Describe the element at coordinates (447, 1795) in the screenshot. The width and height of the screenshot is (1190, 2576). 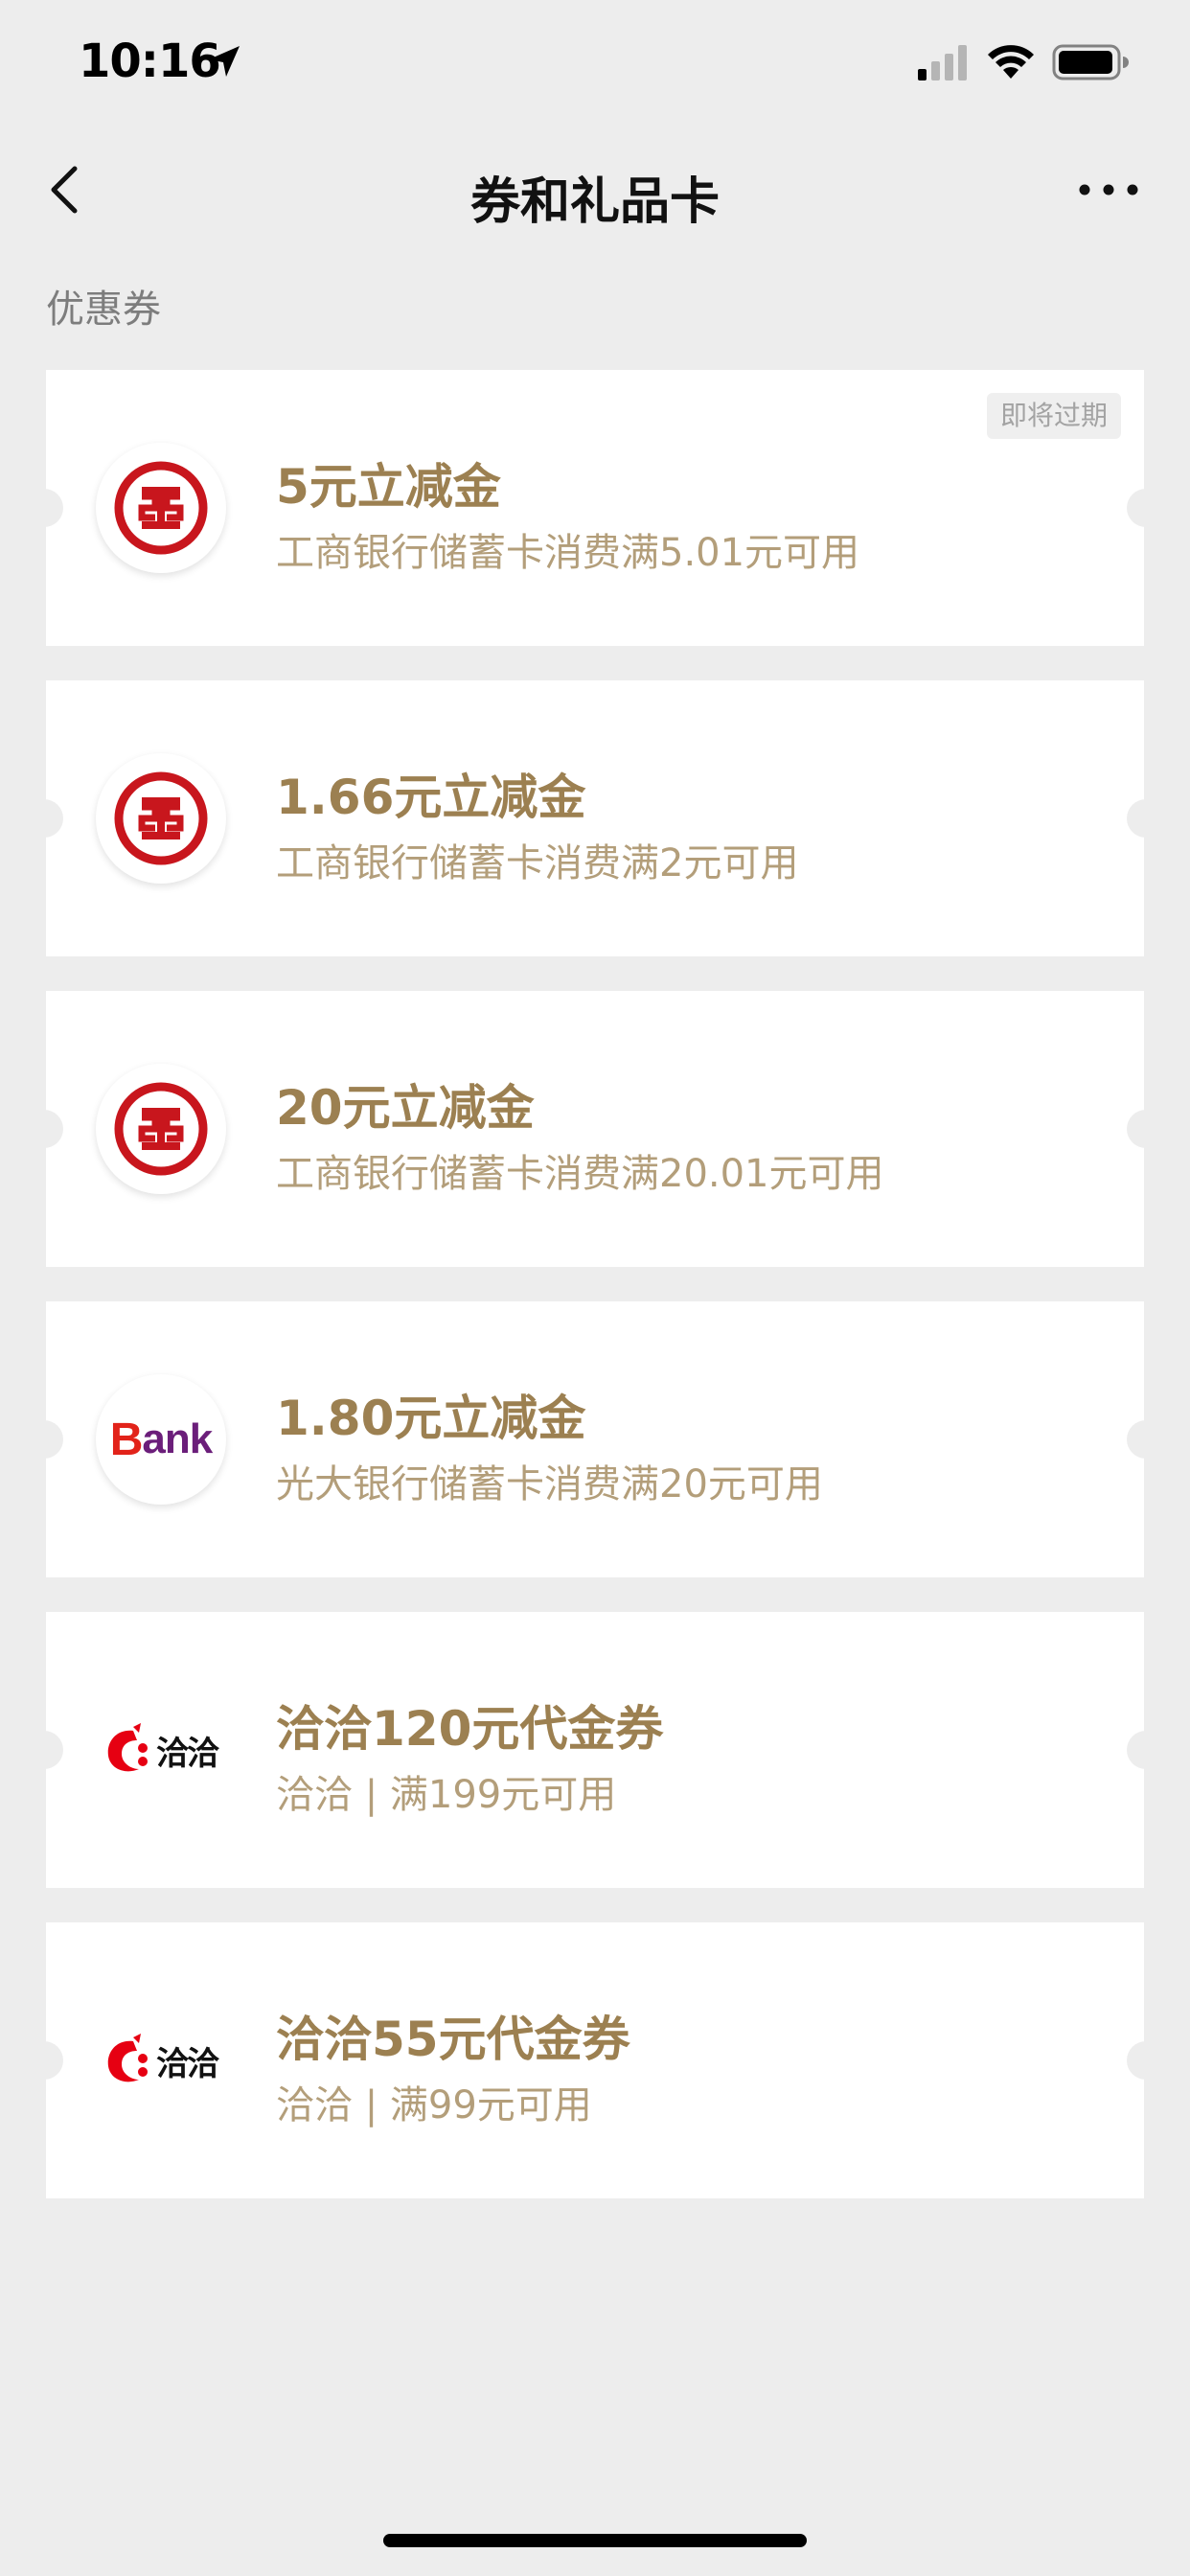
I see `coupon-description: 洽洽 | 满199元可用` at that location.